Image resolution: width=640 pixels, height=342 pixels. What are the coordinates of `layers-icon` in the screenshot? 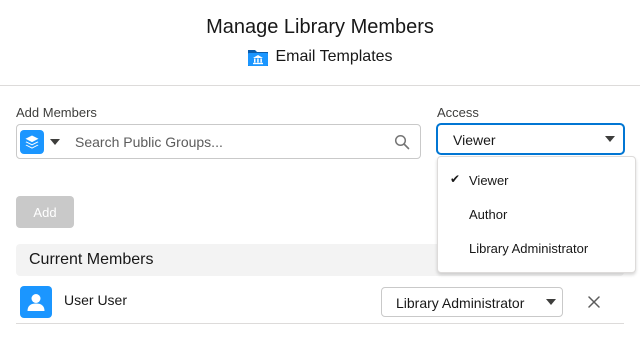 It's located at (32, 142).